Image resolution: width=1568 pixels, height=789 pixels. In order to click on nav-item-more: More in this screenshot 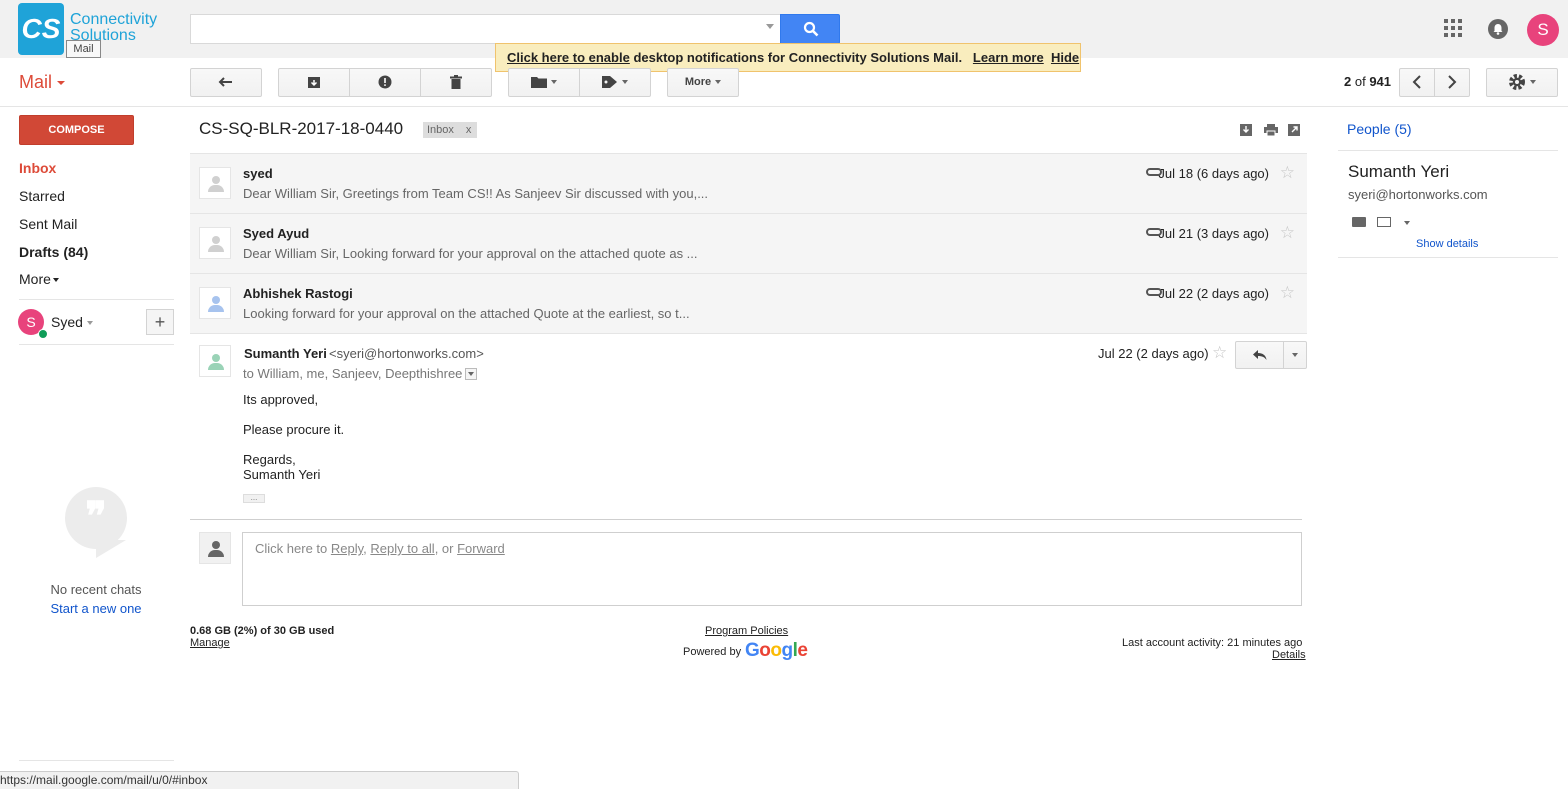, I will do `click(39, 279)`.